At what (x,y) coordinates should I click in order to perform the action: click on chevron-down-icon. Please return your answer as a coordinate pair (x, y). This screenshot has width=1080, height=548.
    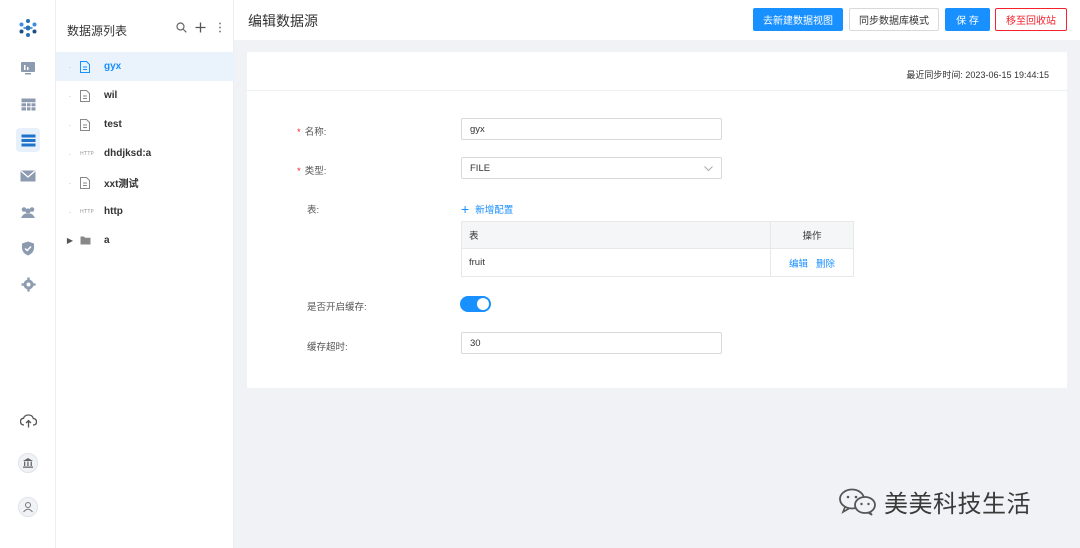
    Looking at the image, I should click on (708, 169).